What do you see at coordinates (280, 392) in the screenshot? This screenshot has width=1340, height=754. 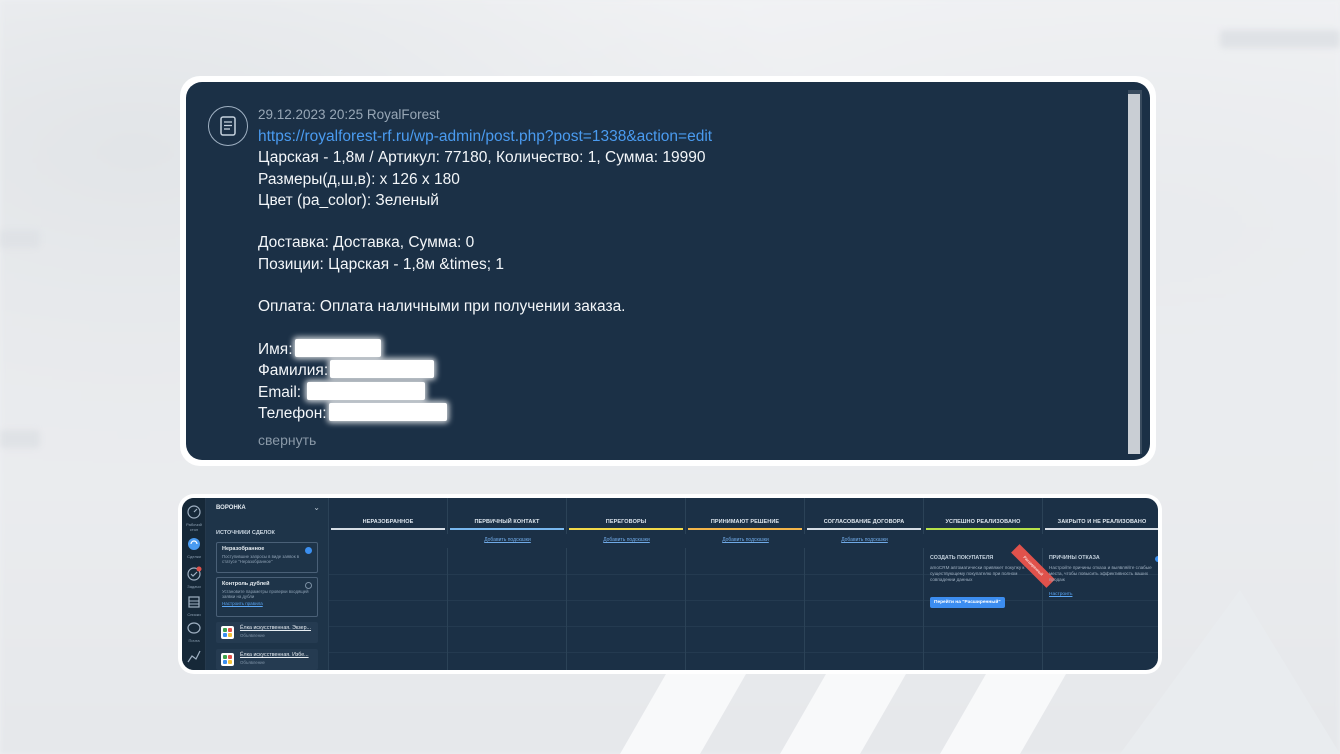 I see `email-label: Email:` at bounding box center [280, 392].